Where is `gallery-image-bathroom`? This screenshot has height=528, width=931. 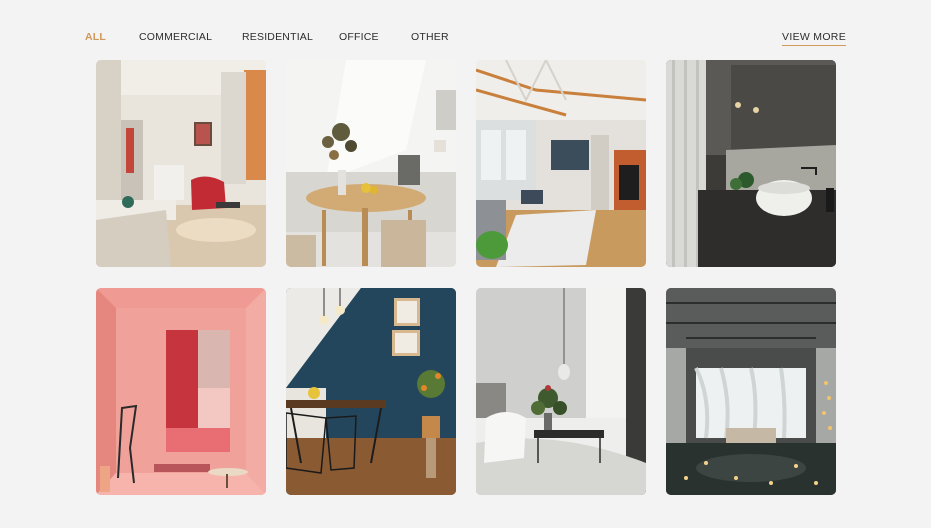
gallery-image-bathroom is located at coordinates (751, 163).